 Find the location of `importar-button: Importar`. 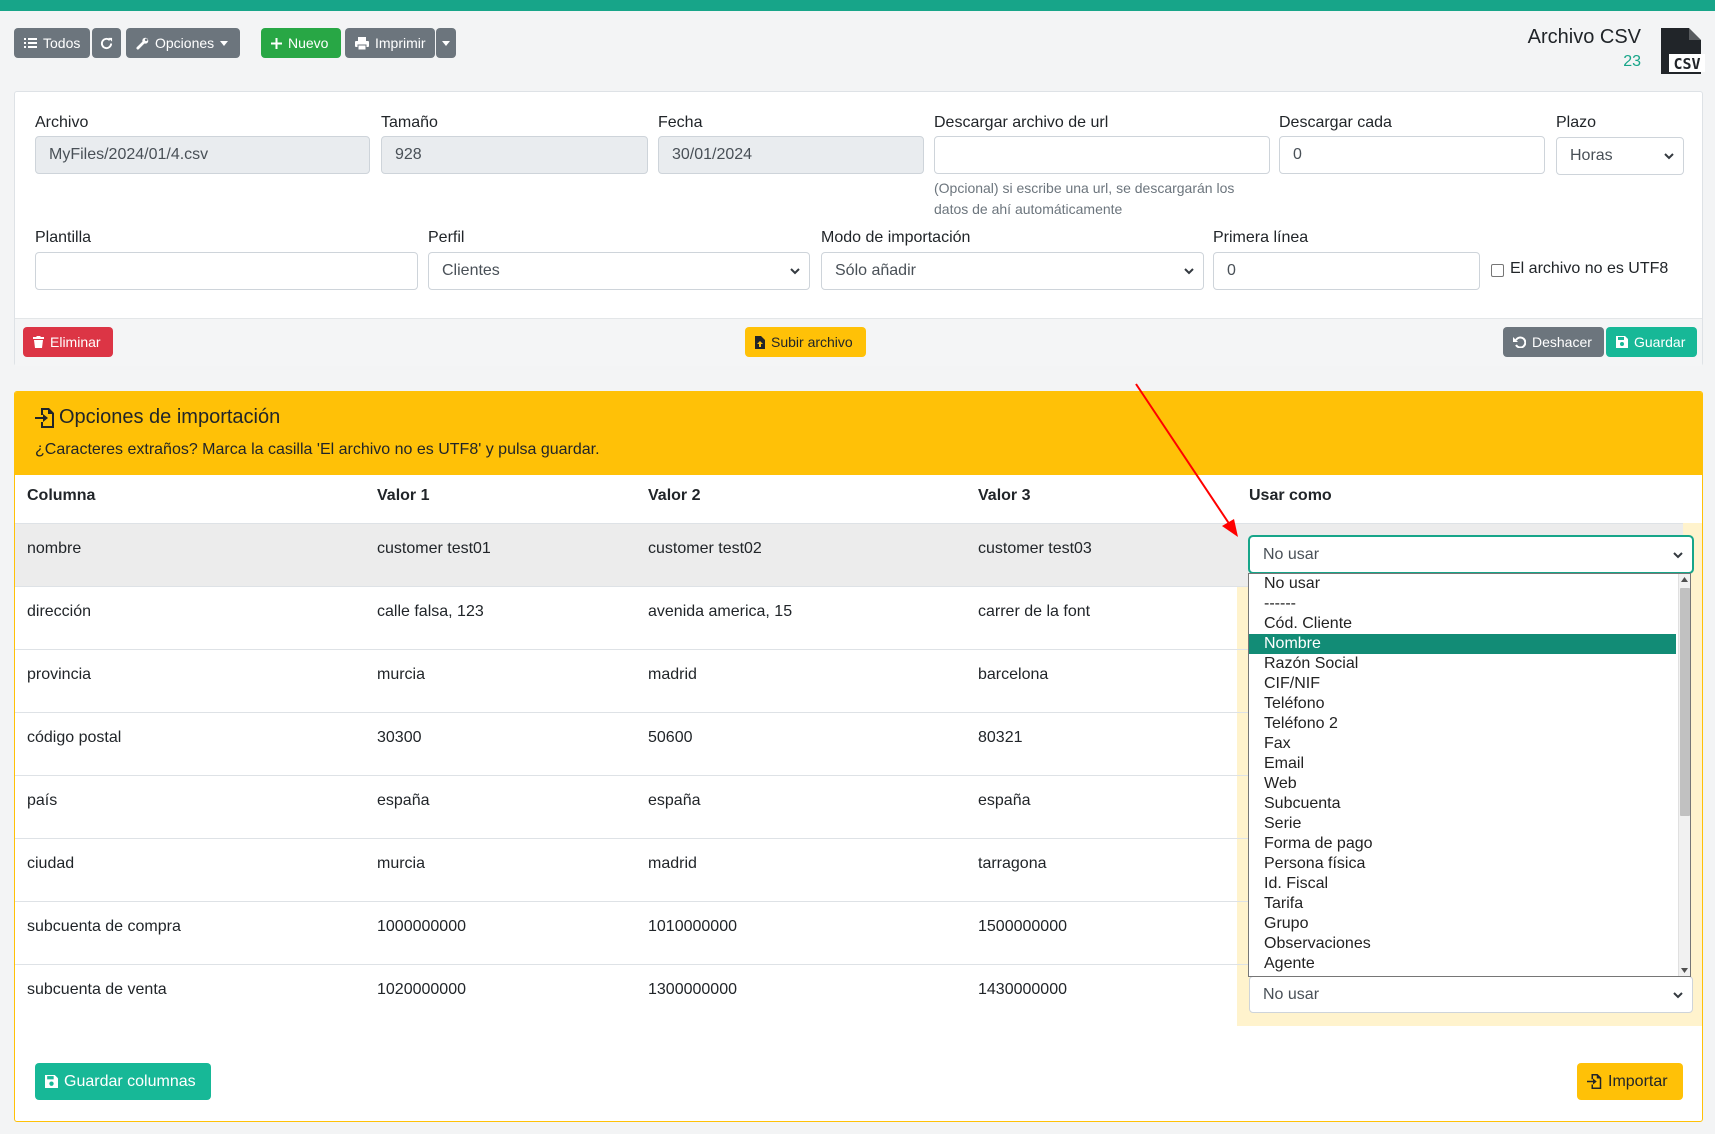

importar-button: Importar is located at coordinates (1630, 1081).